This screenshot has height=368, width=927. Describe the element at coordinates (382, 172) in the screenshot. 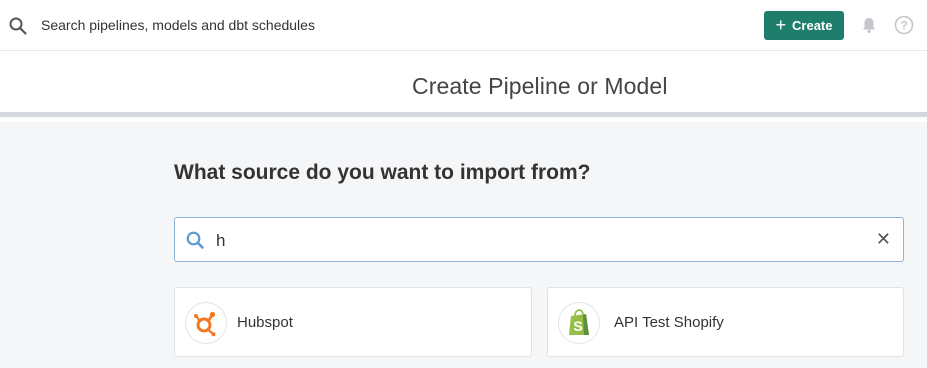

I see `source-question-heading: What source do you want to import from?` at that location.